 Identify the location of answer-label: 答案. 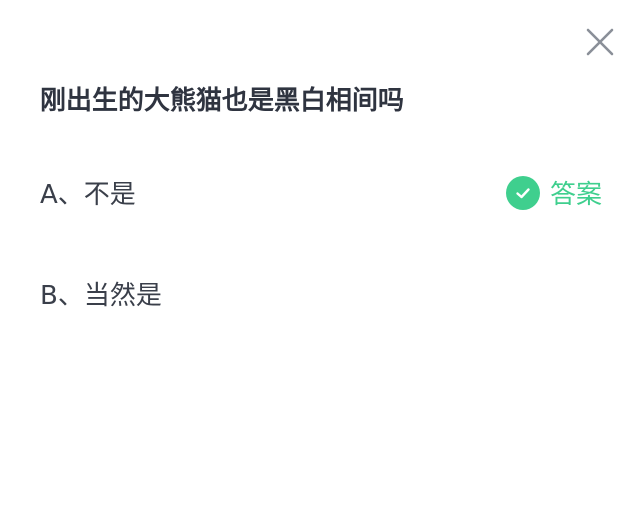
(576, 195).